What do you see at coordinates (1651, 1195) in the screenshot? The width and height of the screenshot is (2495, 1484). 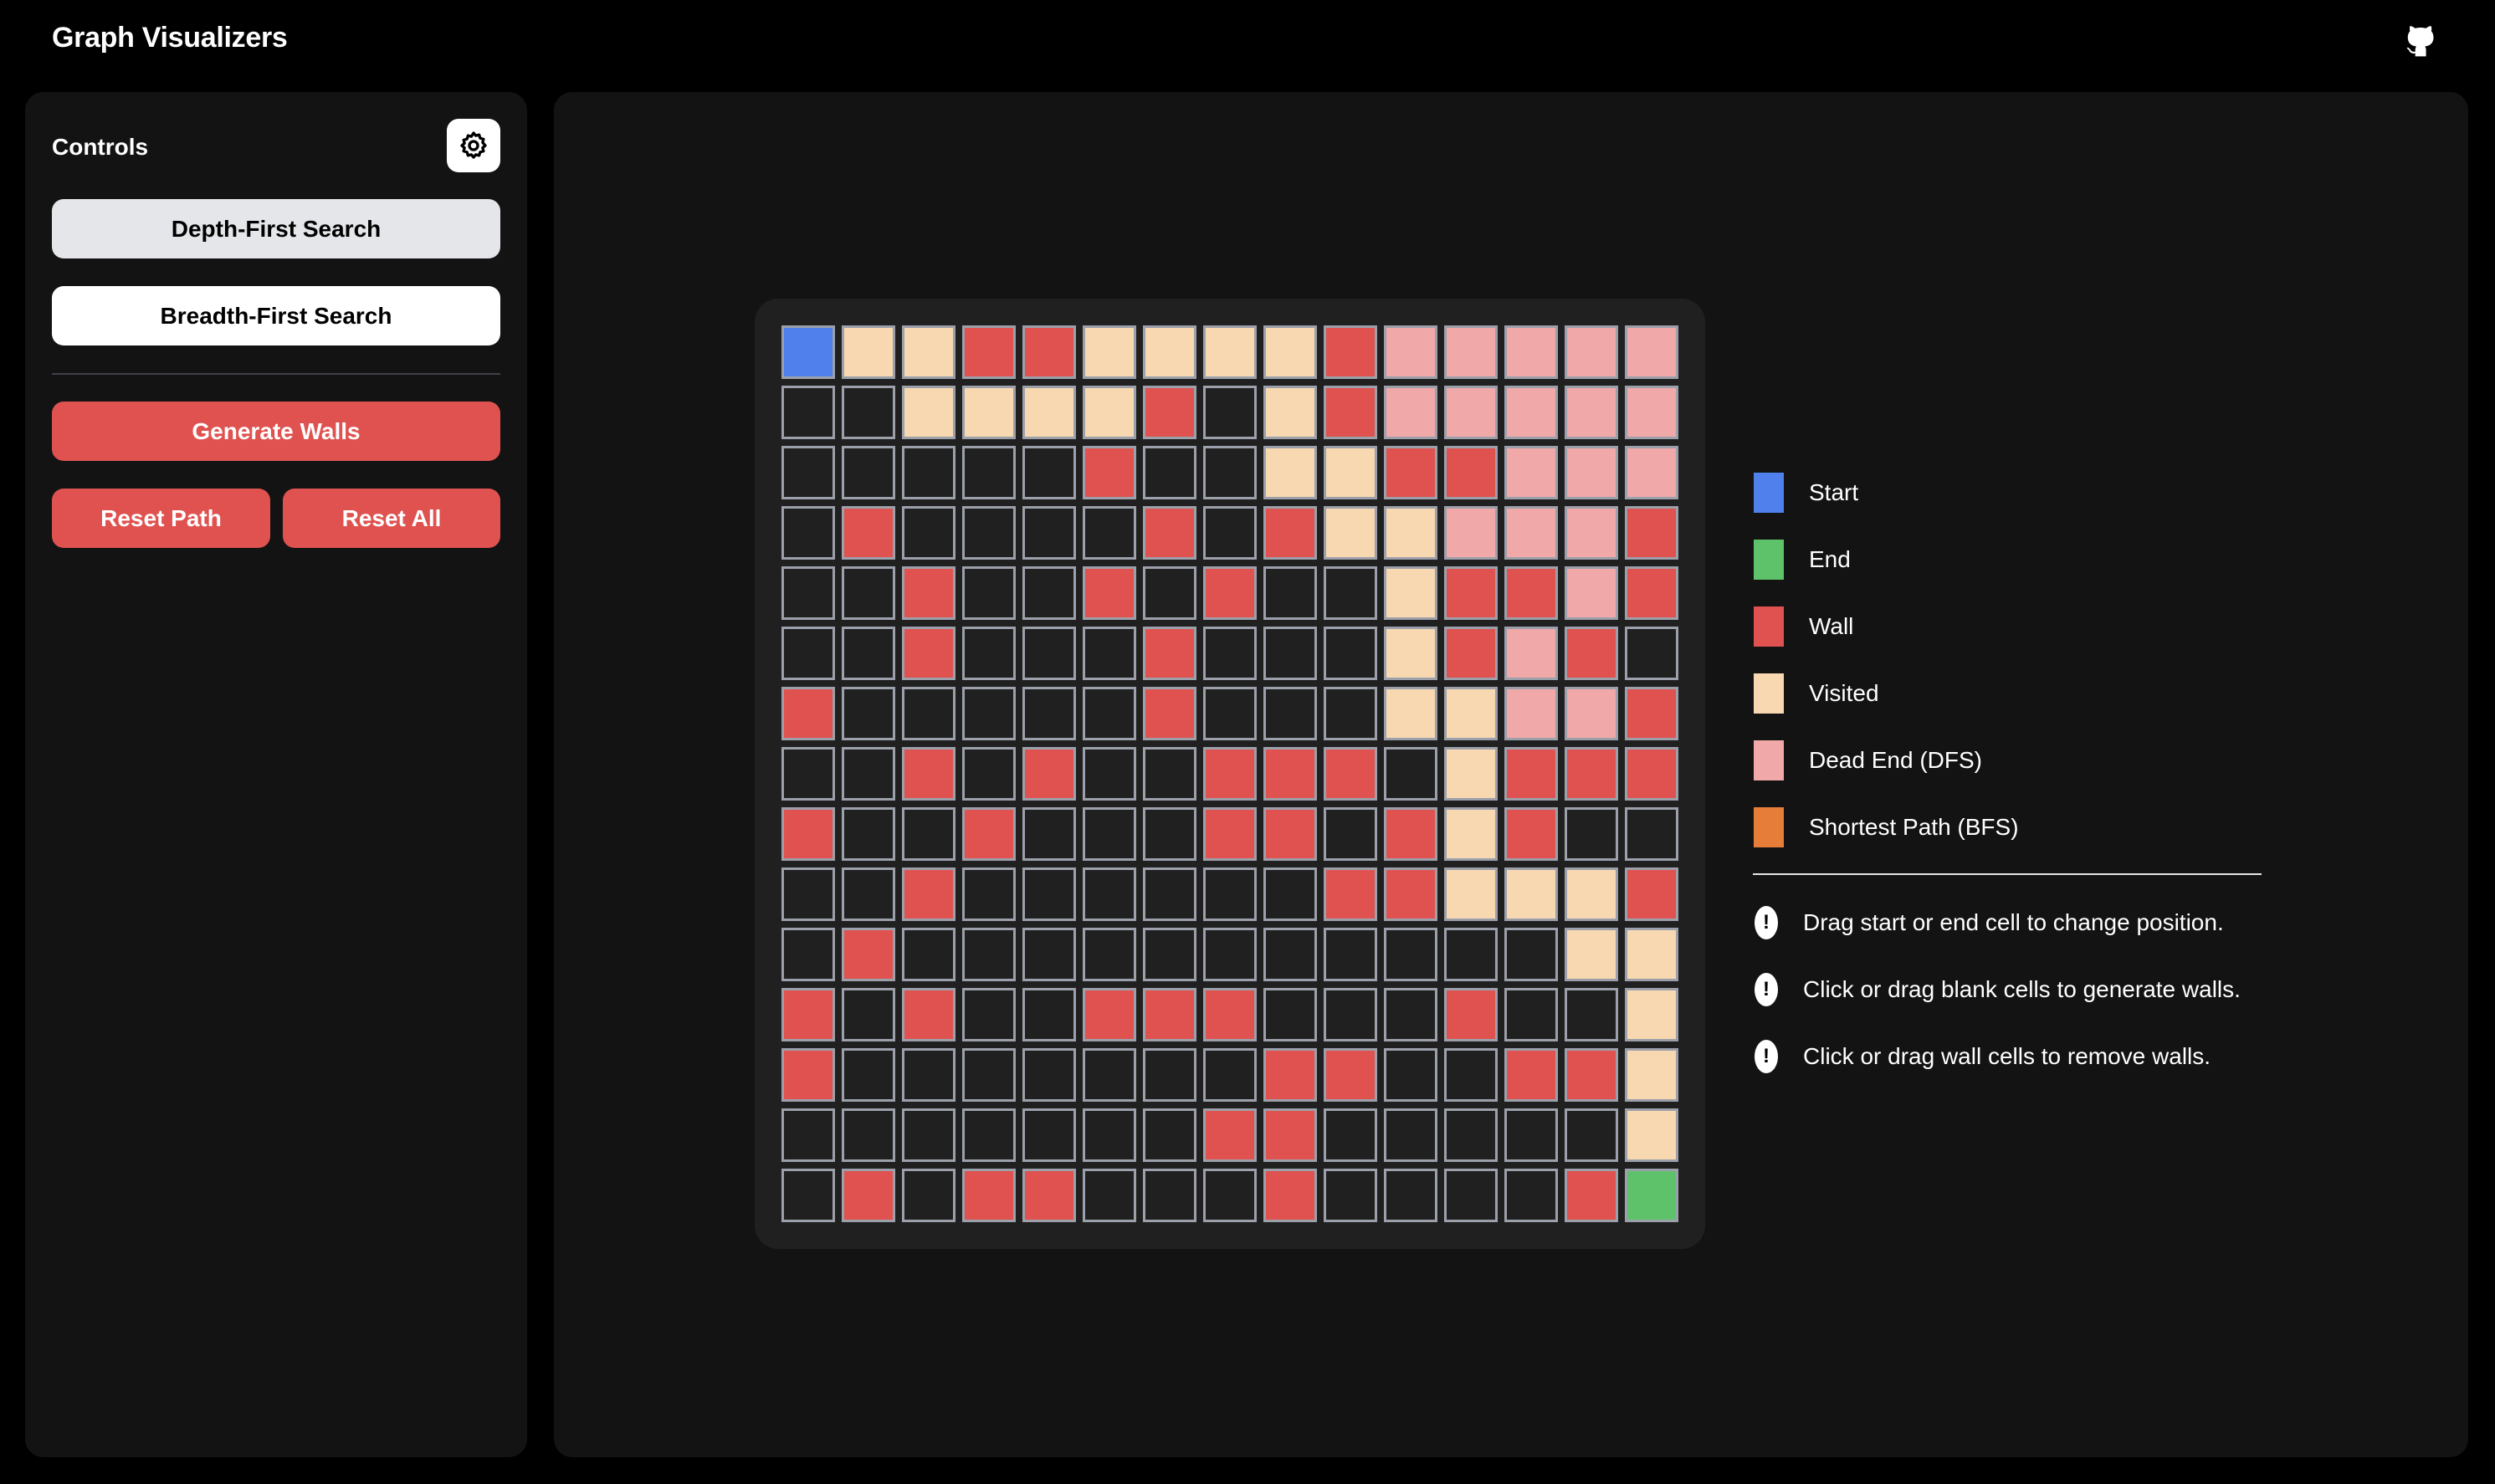 I see `grid-cell-end` at bounding box center [1651, 1195].